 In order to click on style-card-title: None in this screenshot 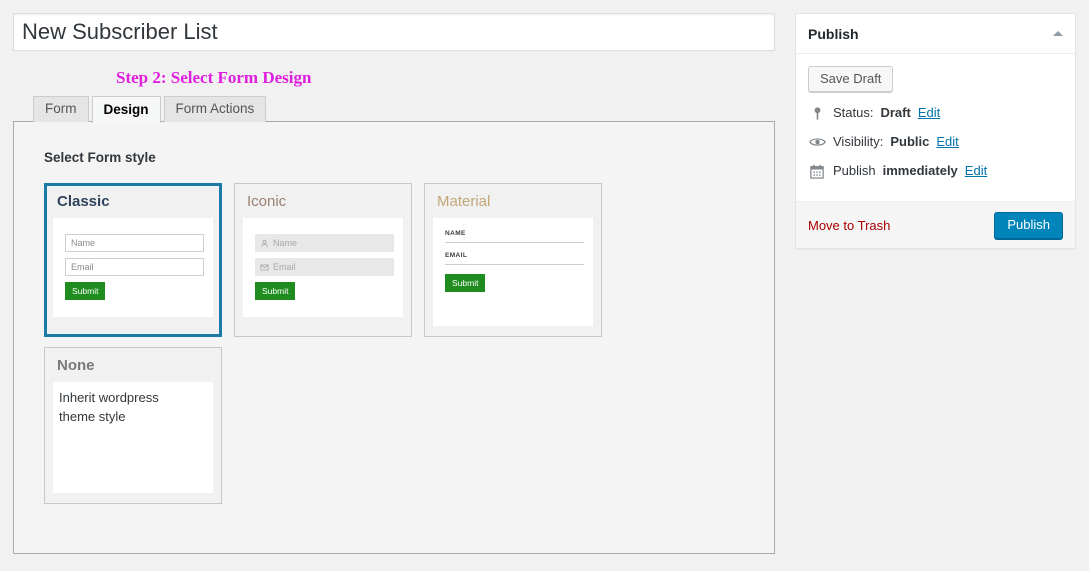, I will do `click(76, 365)`.